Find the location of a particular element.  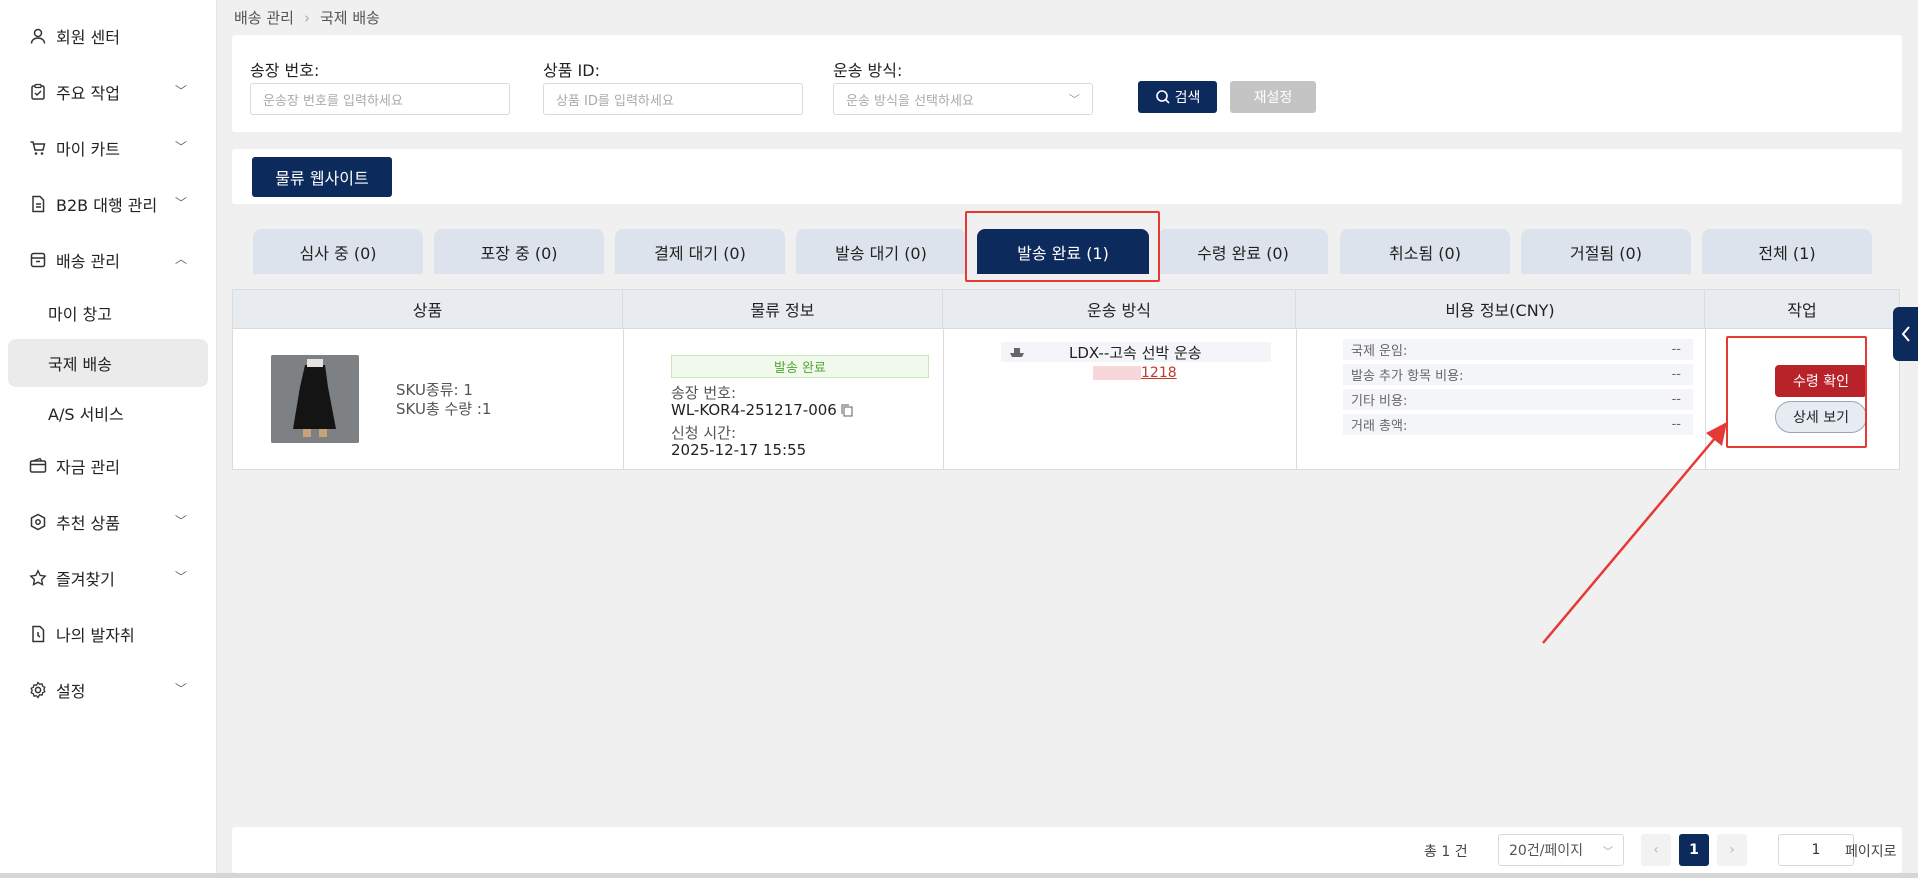

nav-label: 즐겨찾기 is located at coordinates (85, 579).